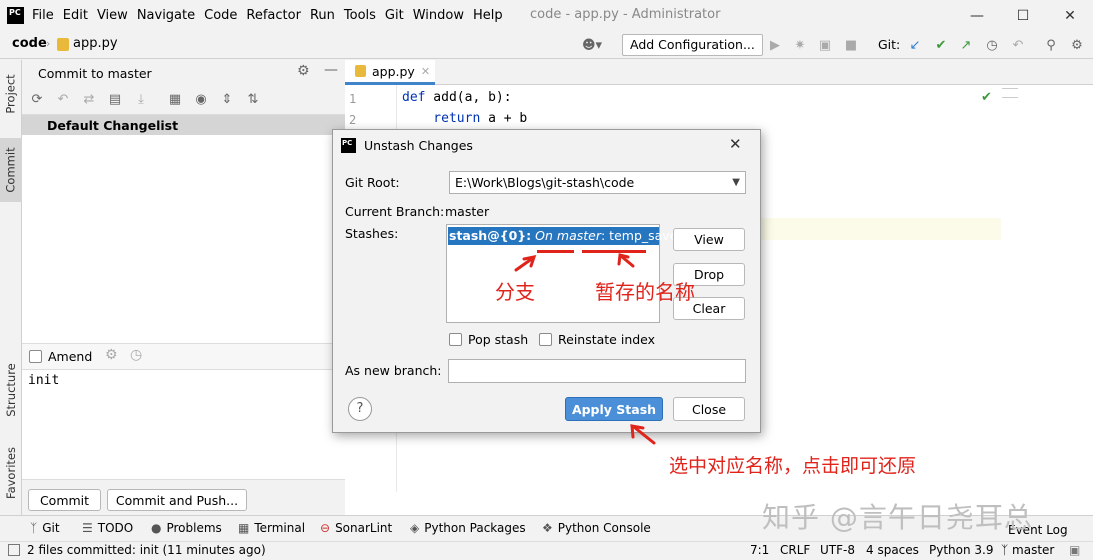 This screenshot has height=560, width=1093. Describe the element at coordinates (644, 435) in the screenshot. I see `arrow-to-apply-icon` at that location.